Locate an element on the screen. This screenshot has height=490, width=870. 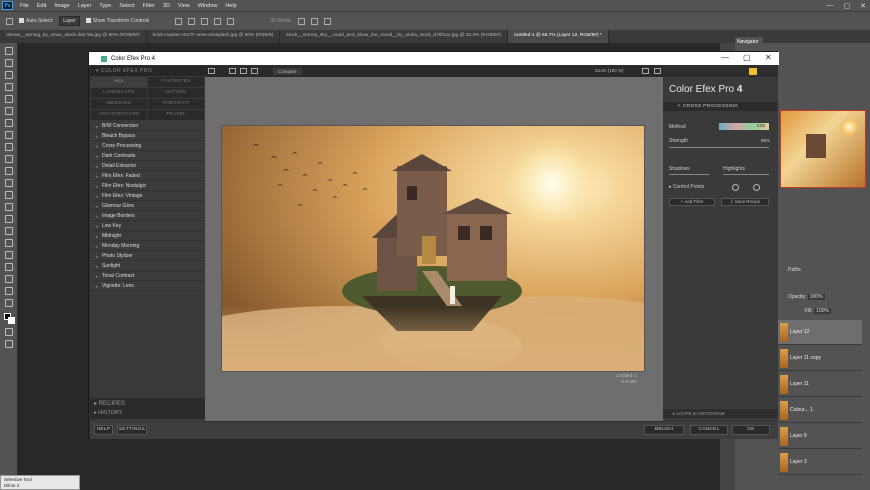
more-tools-icon is located at coordinates (9, 303).